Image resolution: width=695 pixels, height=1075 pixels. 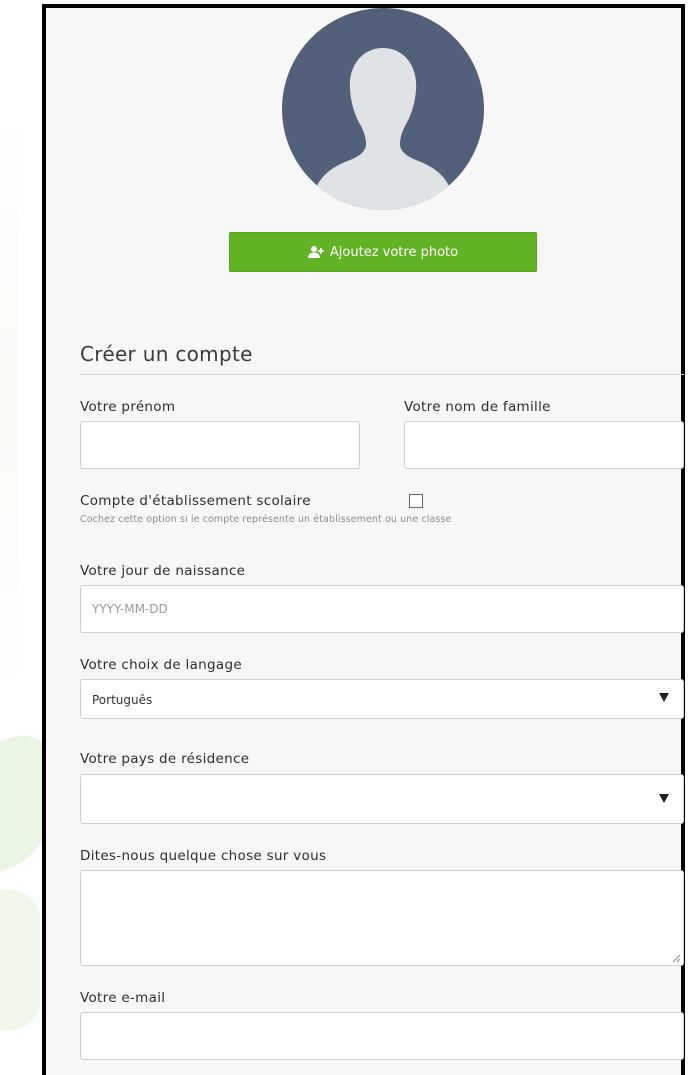 I want to click on user-silhouette-icon, so click(x=383, y=129).